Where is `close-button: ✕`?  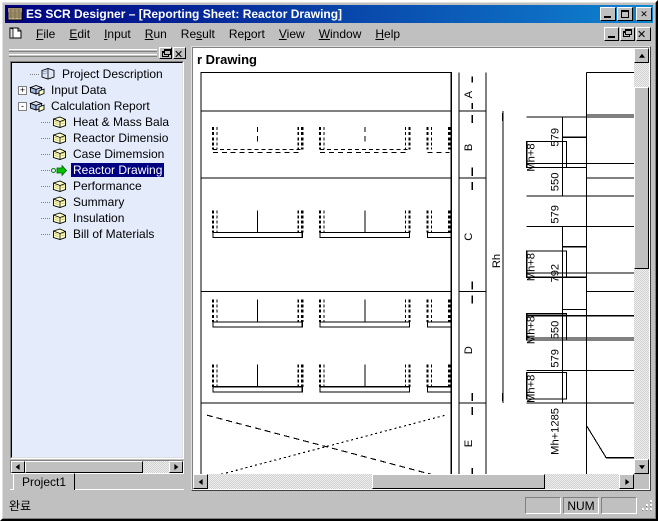 close-button: ✕ is located at coordinates (644, 14).